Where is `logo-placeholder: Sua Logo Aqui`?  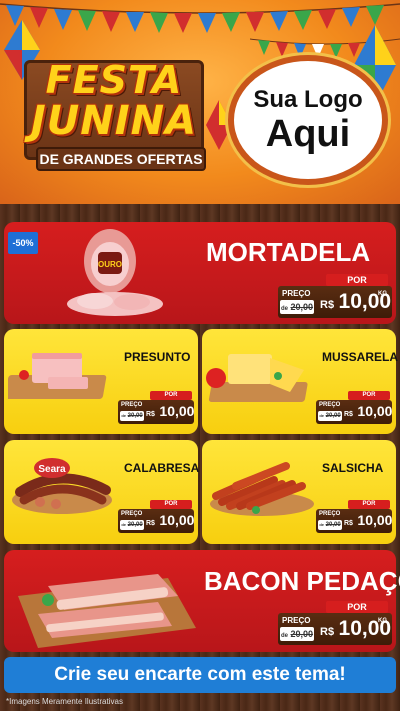 logo-placeholder: Sua Logo Aqui is located at coordinates (308, 120).